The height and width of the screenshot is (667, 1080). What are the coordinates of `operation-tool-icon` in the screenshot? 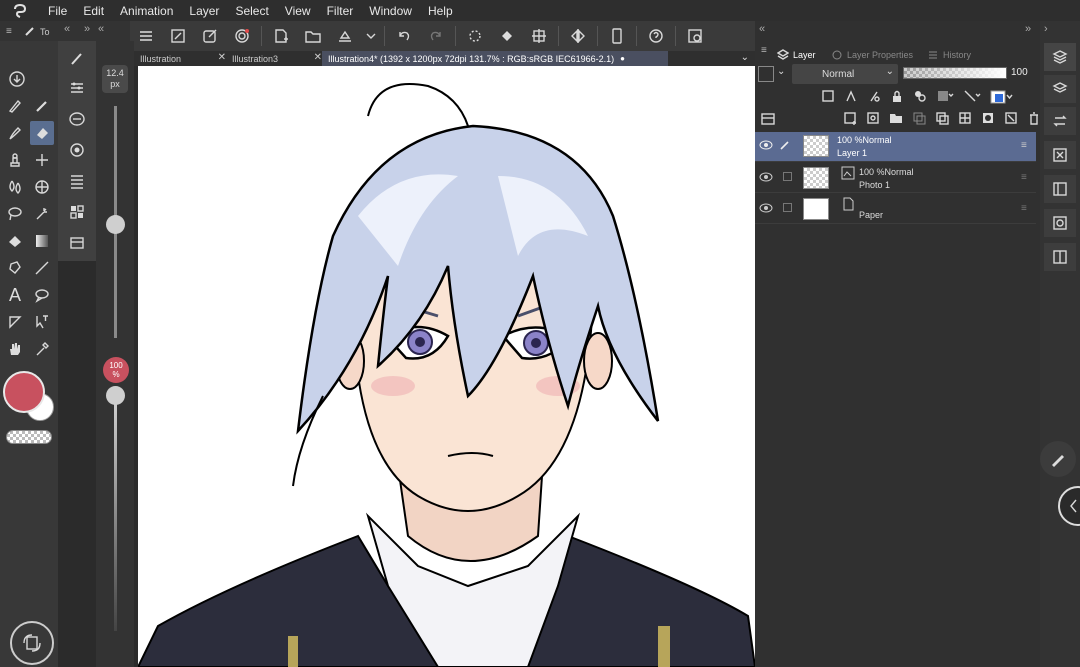 It's located at (42, 322).